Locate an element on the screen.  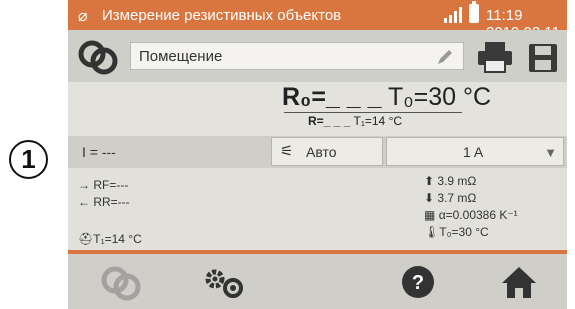
t1-info: T₁=14 °C is located at coordinates (117, 239).